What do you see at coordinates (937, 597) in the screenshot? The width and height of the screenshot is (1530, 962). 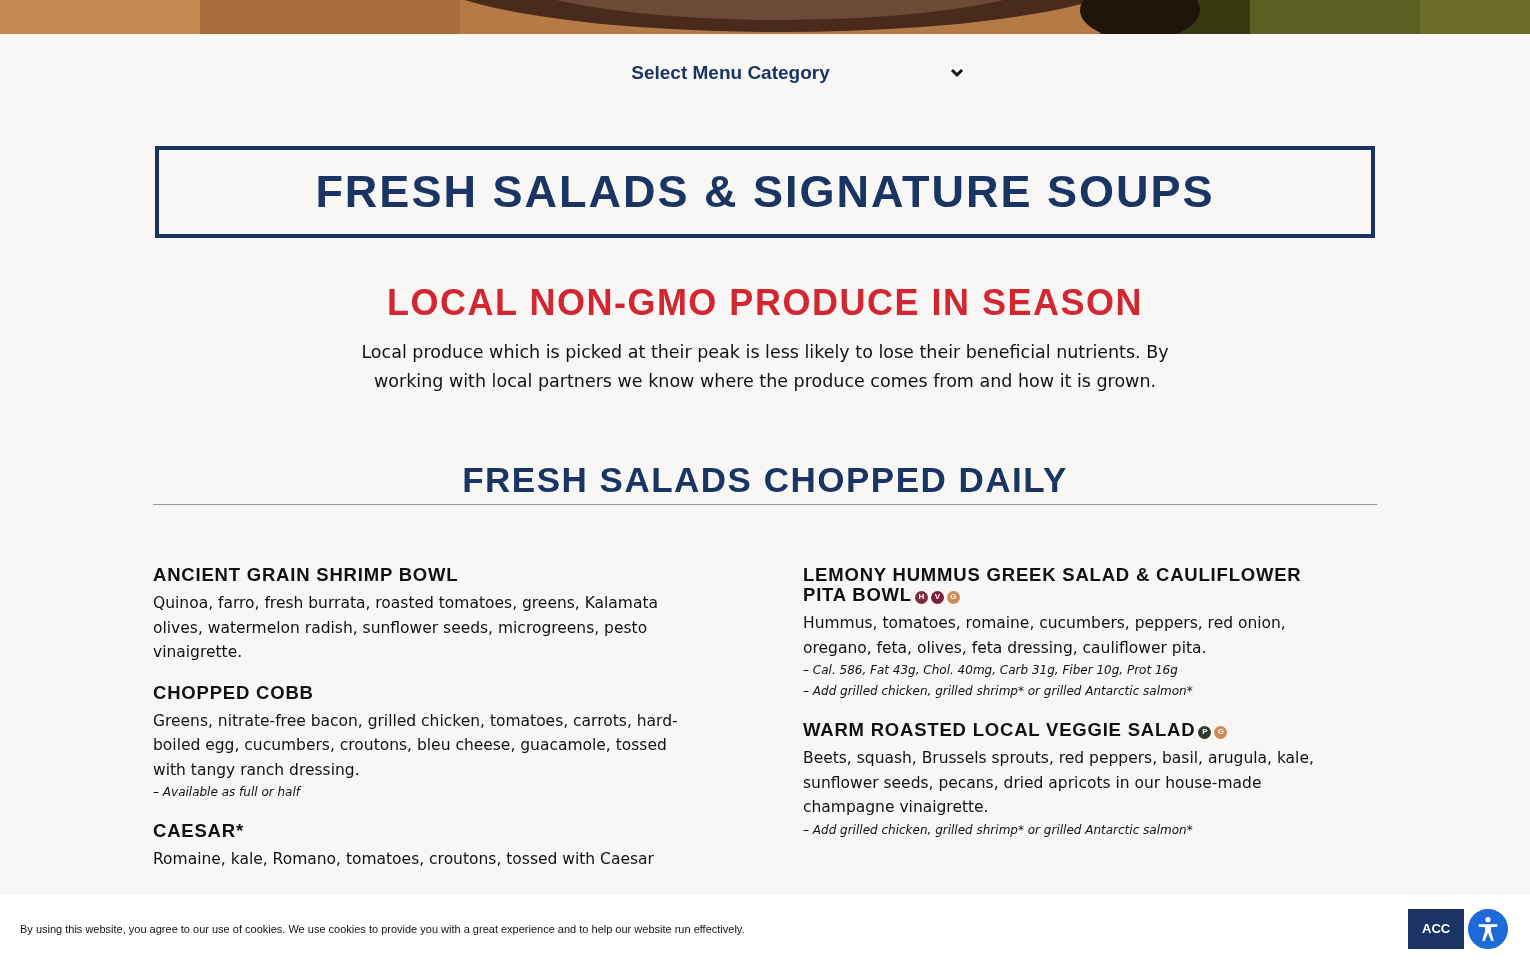 I see `diet-badge: V` at bounding box center [937, 597].